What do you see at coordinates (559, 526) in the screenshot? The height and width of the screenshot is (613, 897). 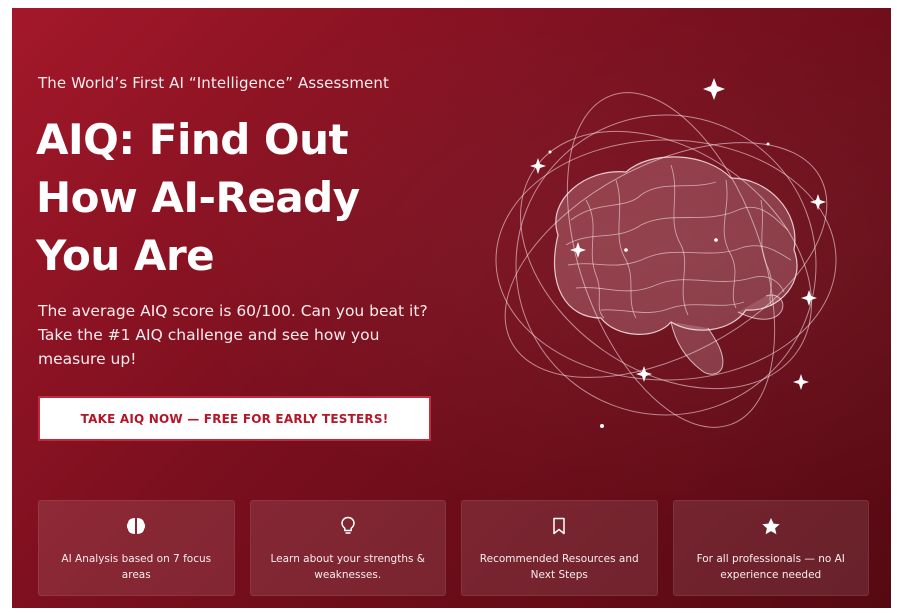 I see `bookmark-icon` at bounding box center [559, 526].